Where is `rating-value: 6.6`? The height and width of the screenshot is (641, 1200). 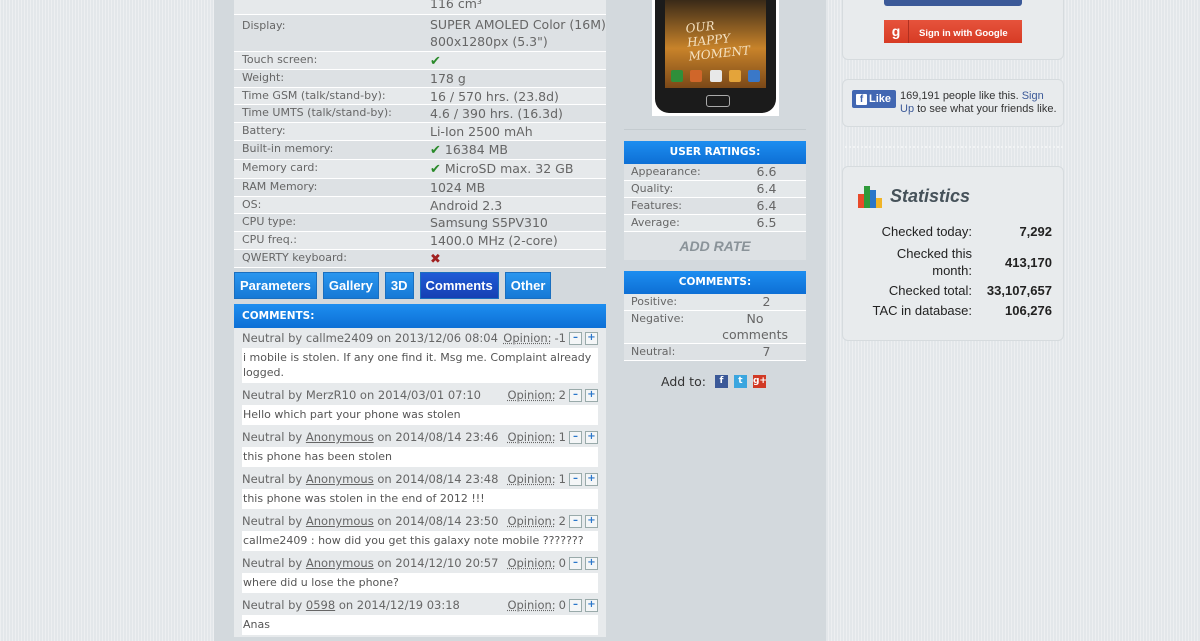 rating-value: 6.6 is located at coordinates (766, 171).